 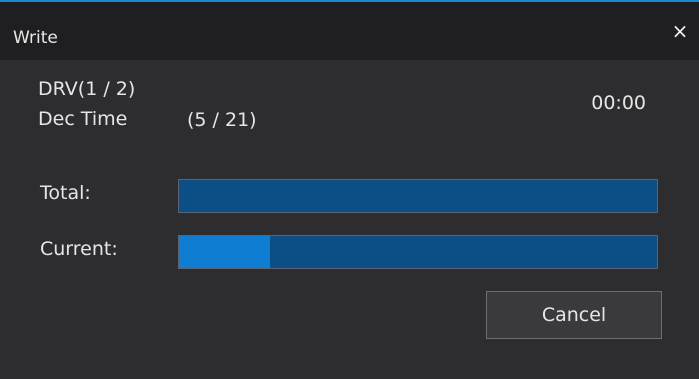 What do you see at coordinates (574, 315) in the screenshot?
I see `cancel-button: Cancel` at bounding box center [574, 315].